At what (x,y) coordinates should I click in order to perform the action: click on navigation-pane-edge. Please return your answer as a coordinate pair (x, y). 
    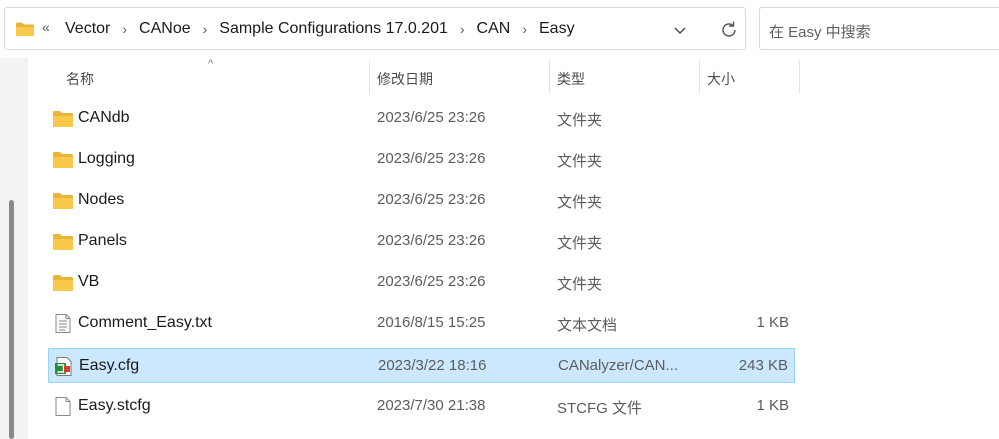
    Looking at the image, I should click on (14, 248).